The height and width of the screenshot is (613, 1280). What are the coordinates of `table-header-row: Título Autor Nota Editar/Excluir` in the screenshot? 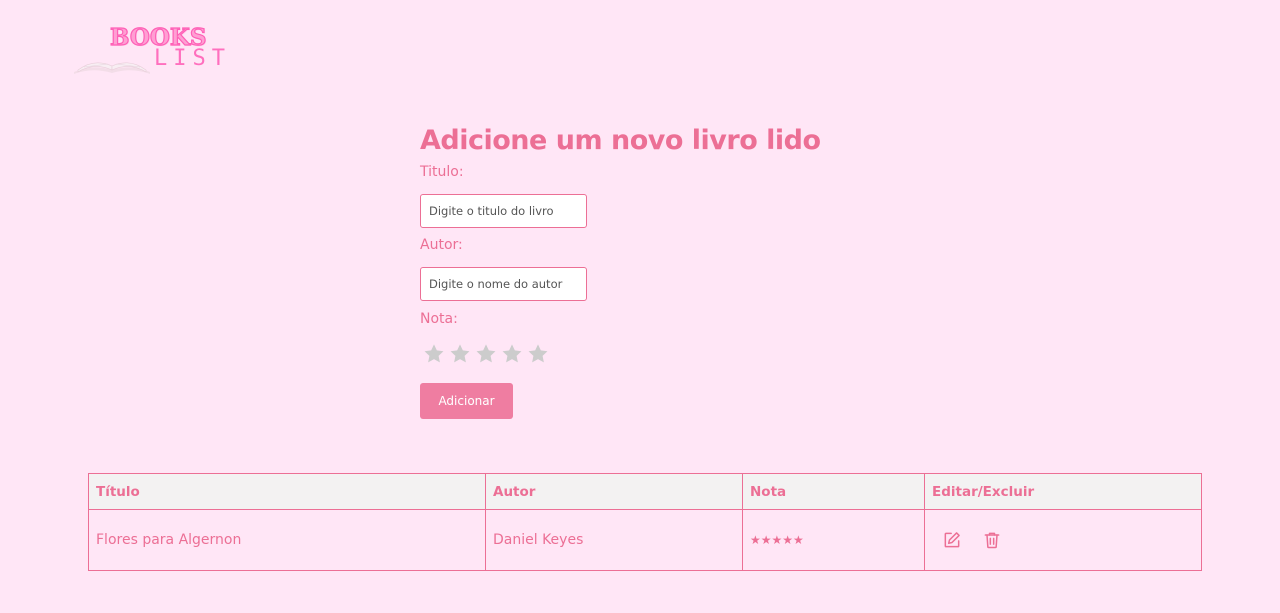 It's located at (645, 491).